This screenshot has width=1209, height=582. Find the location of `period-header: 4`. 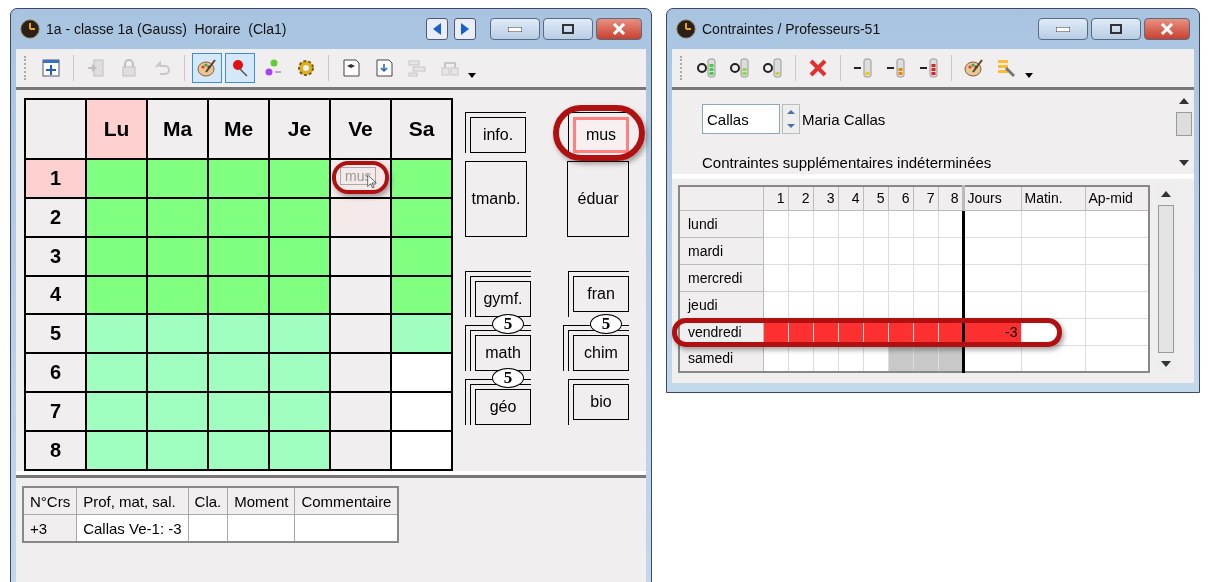

period-header: 4 is located at coordinates (55, 295).